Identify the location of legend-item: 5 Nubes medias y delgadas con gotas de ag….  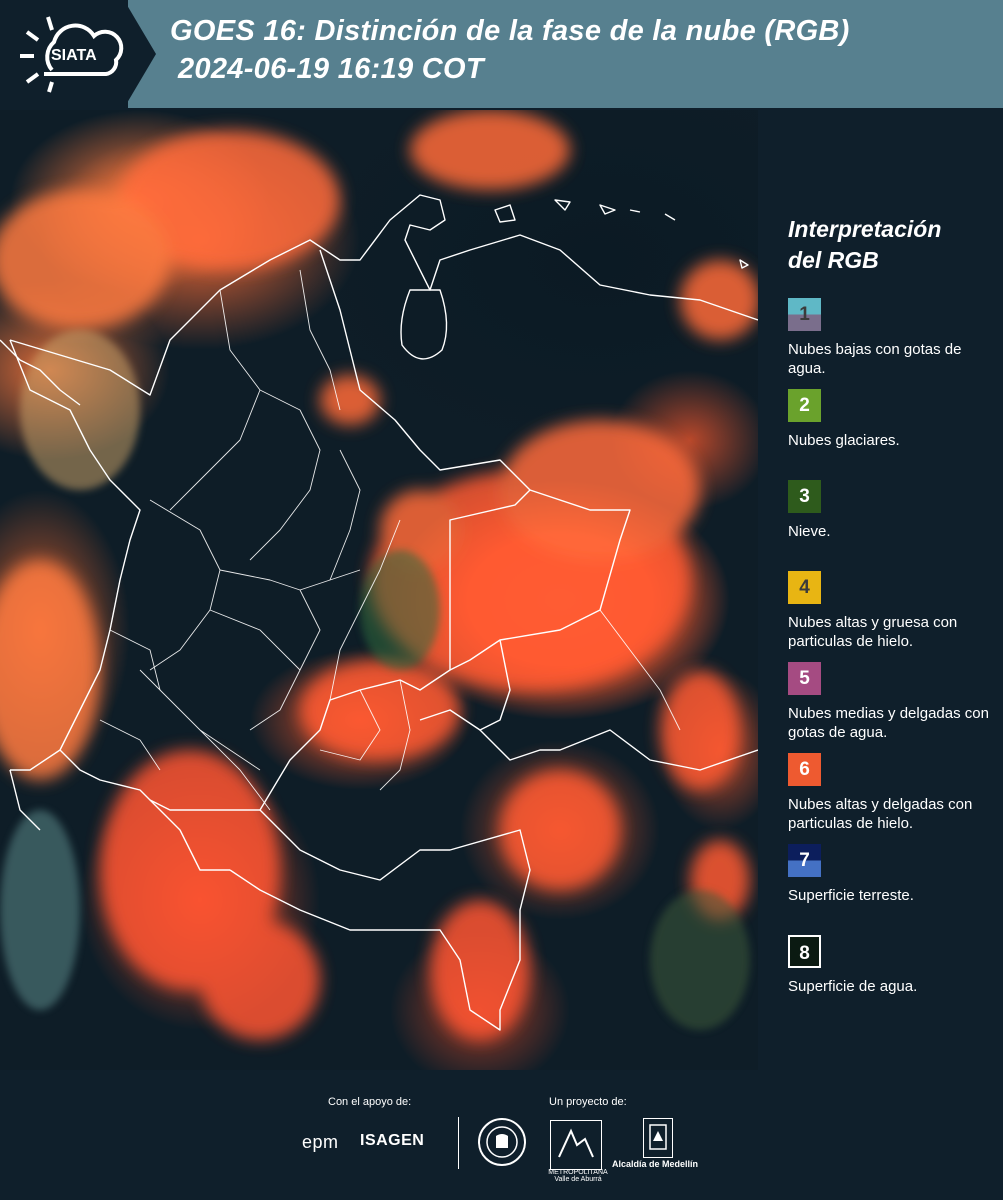
(894, 707).